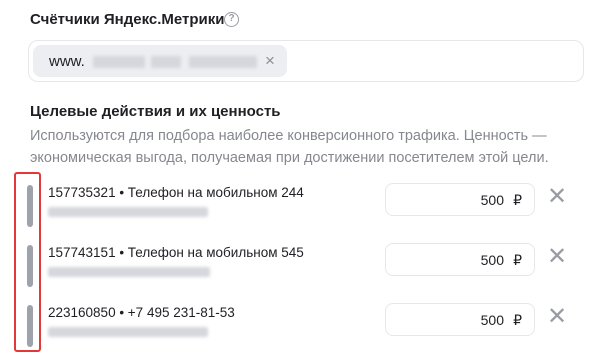  Describe the element at coordinates (127, 19) in the screenshot. I see `counters-title: Счётчики Яндекс.Метрики` at that location.